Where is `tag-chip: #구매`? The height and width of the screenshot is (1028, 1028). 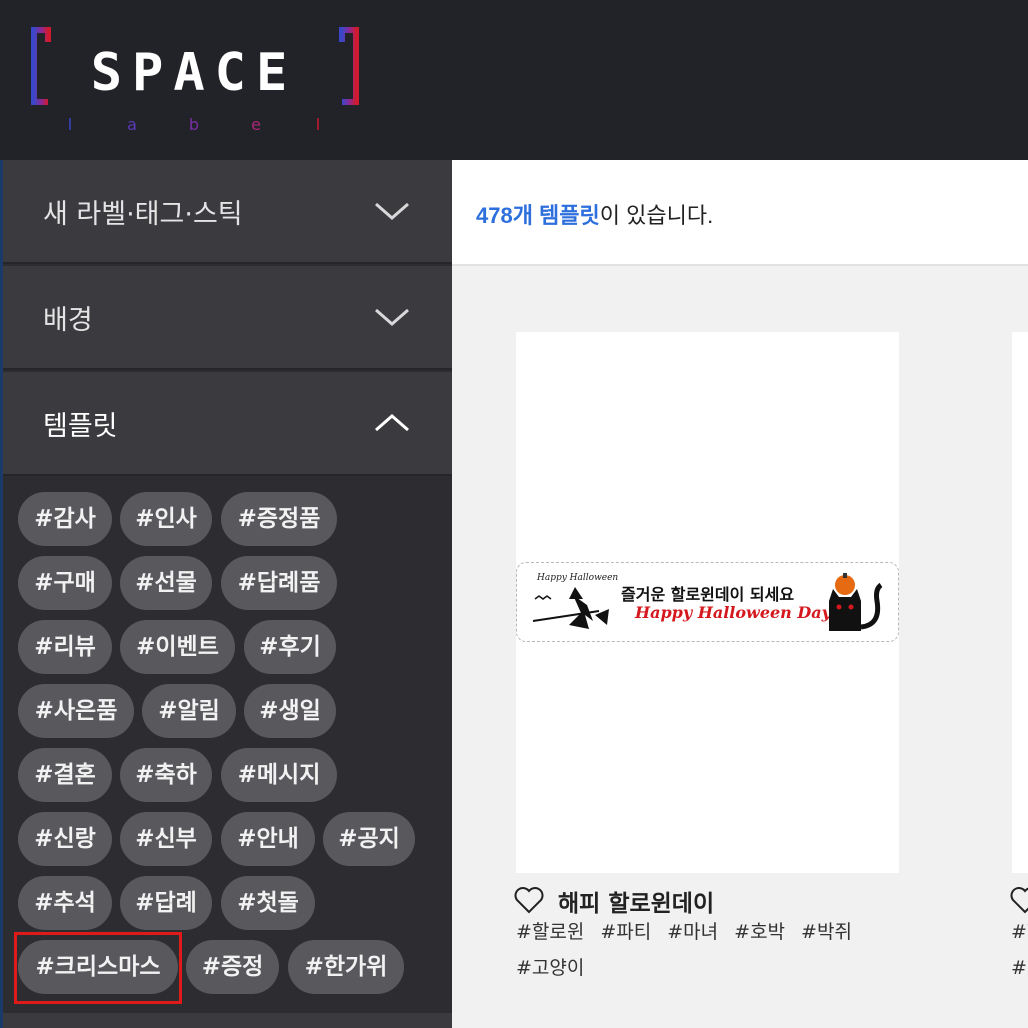
tag-chip: #구매 is located at coordinates (65, 583).